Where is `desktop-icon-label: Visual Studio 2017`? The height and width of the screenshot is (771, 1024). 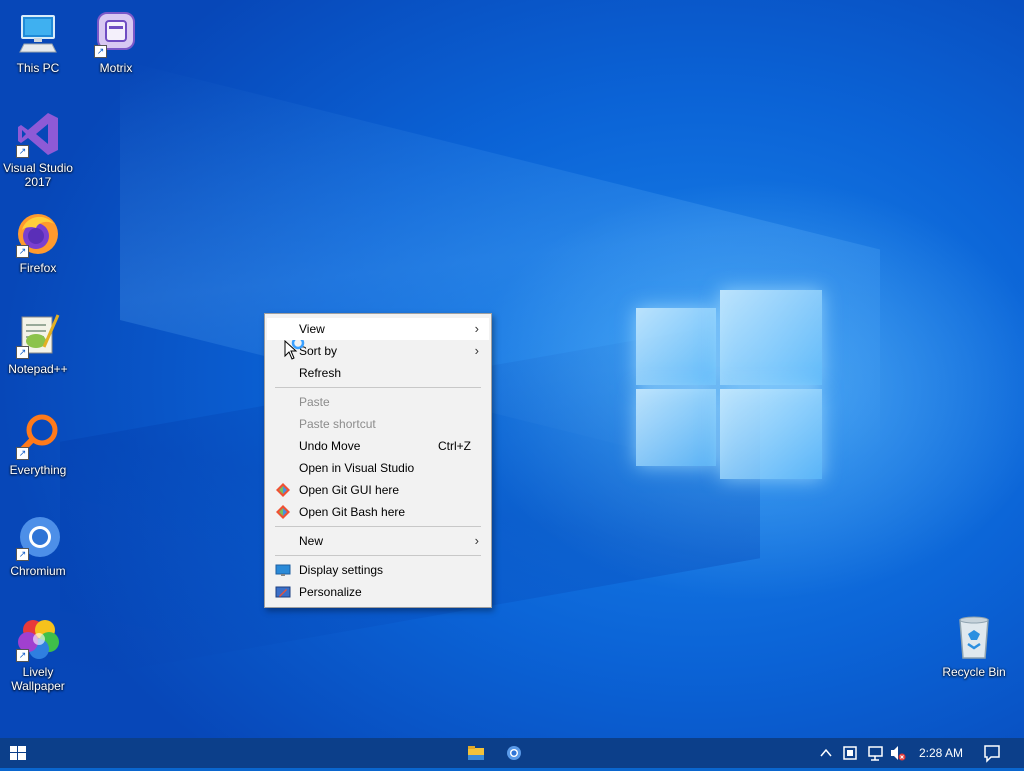 desktop-icon-label: Visual Studio 2017 is located at coordinates (38, 175).